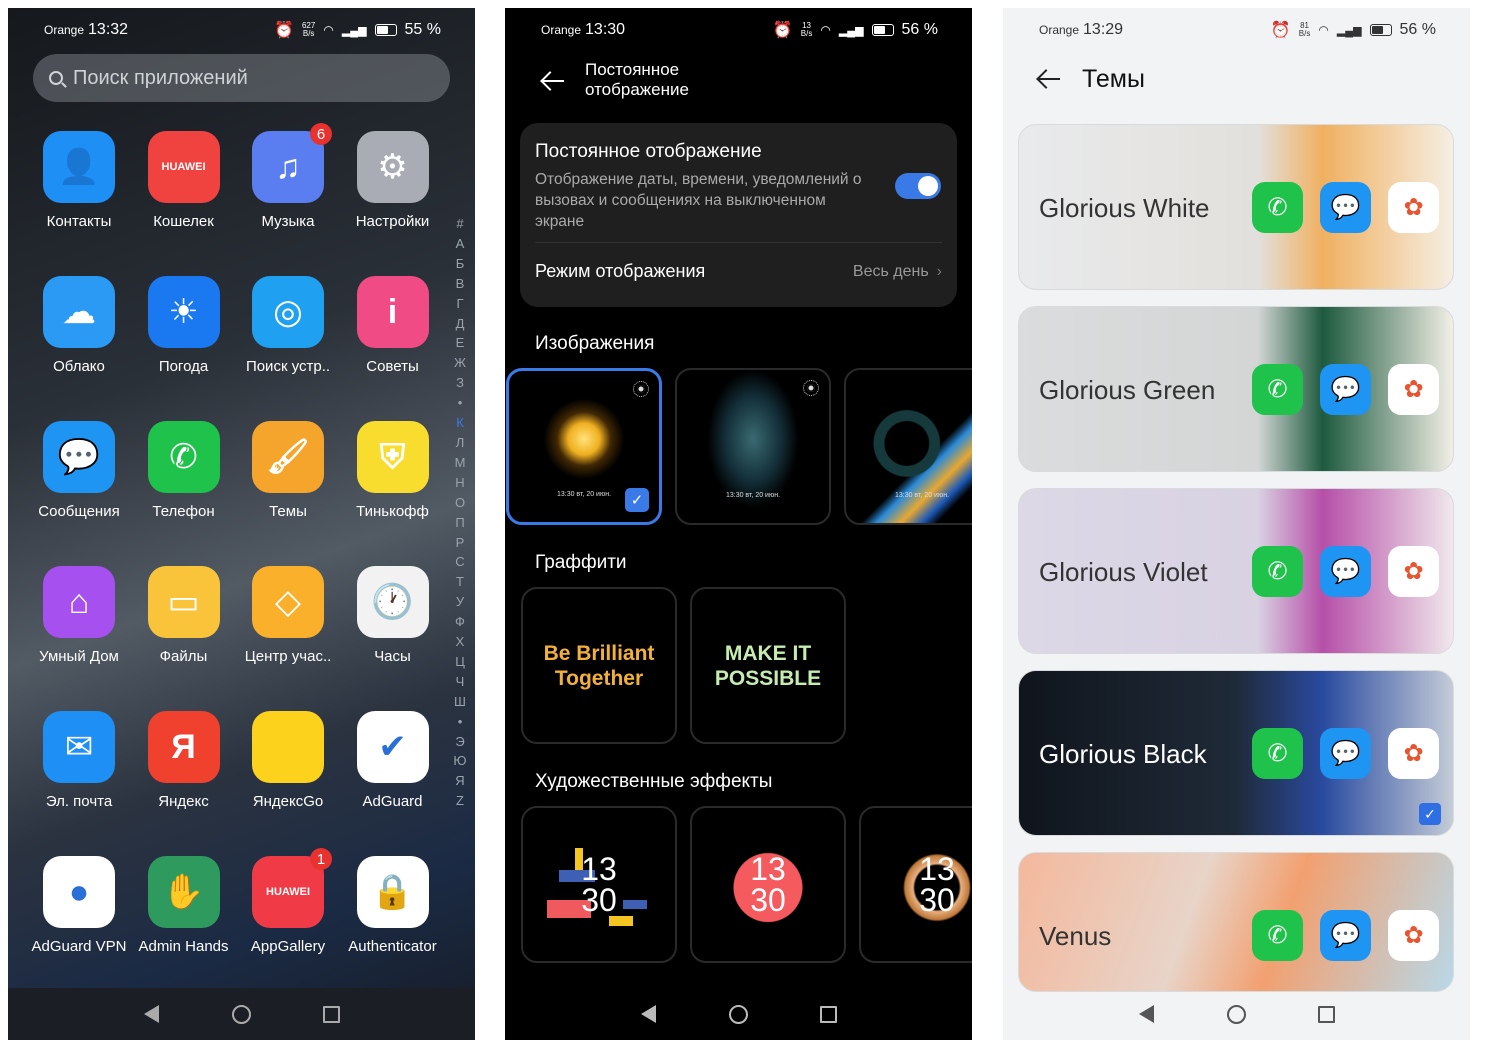  I want to click on index-letter: Ш, so click(460, 702).